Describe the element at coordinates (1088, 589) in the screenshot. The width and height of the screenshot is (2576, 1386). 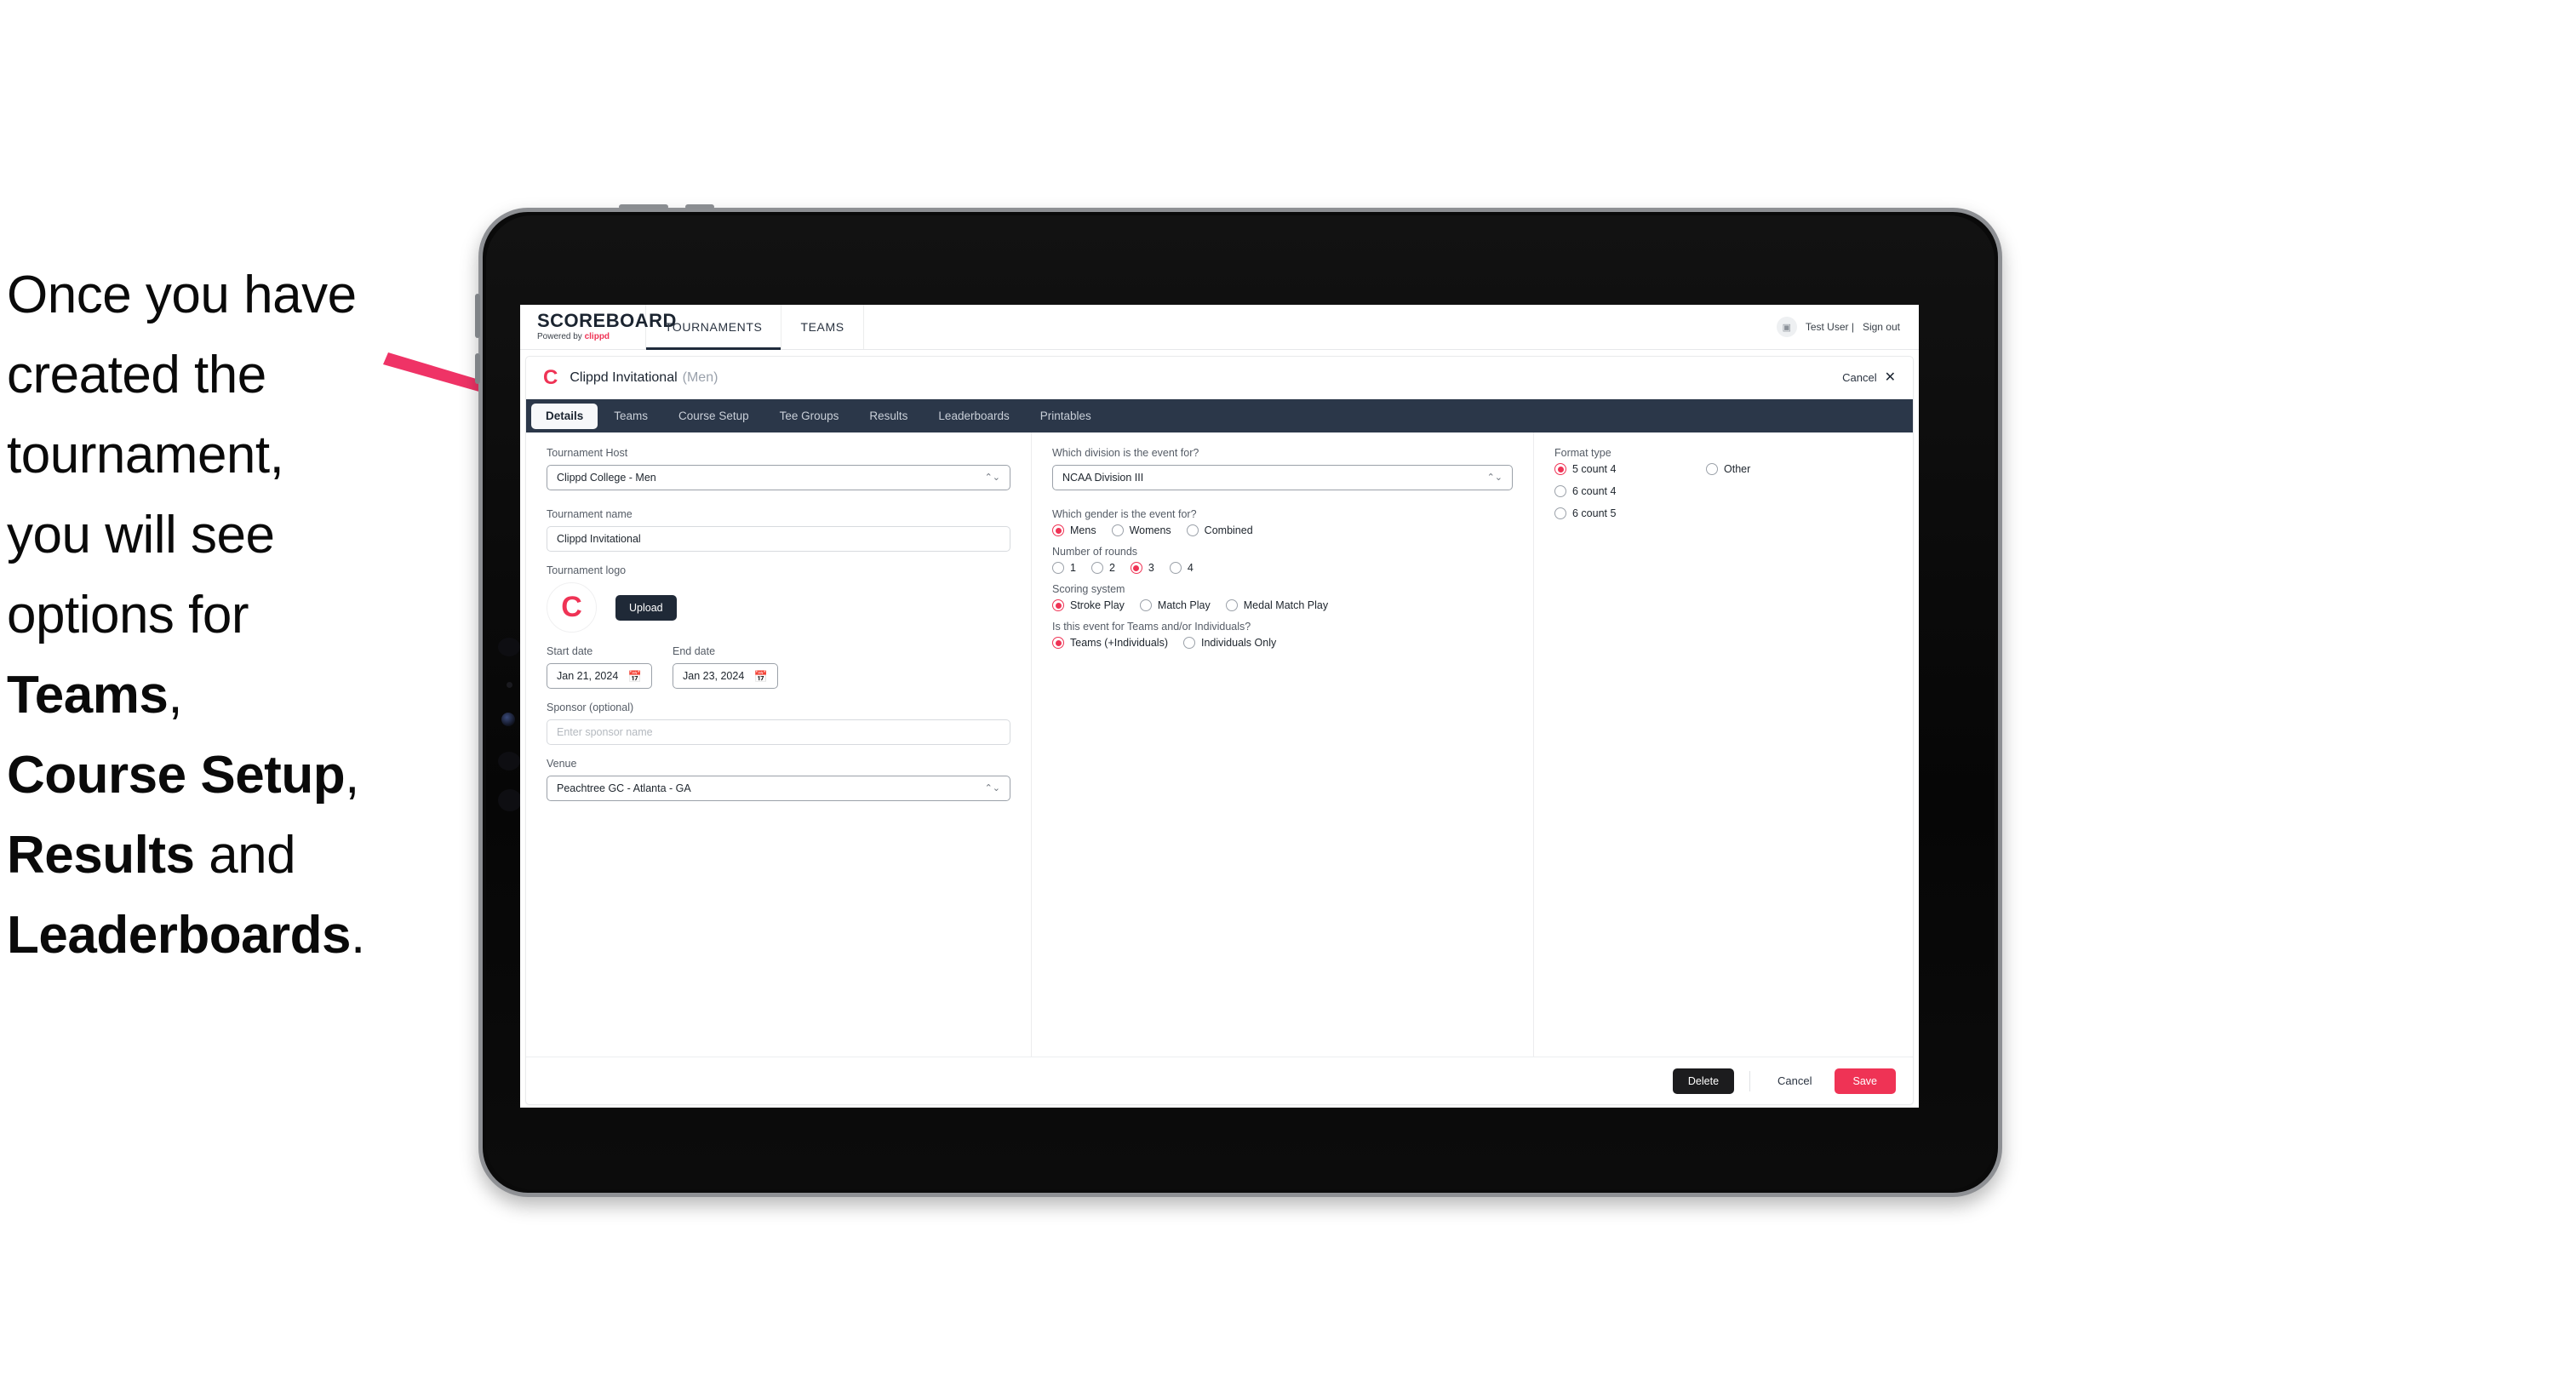
I see `scoring-label: Scoring system` at that location.